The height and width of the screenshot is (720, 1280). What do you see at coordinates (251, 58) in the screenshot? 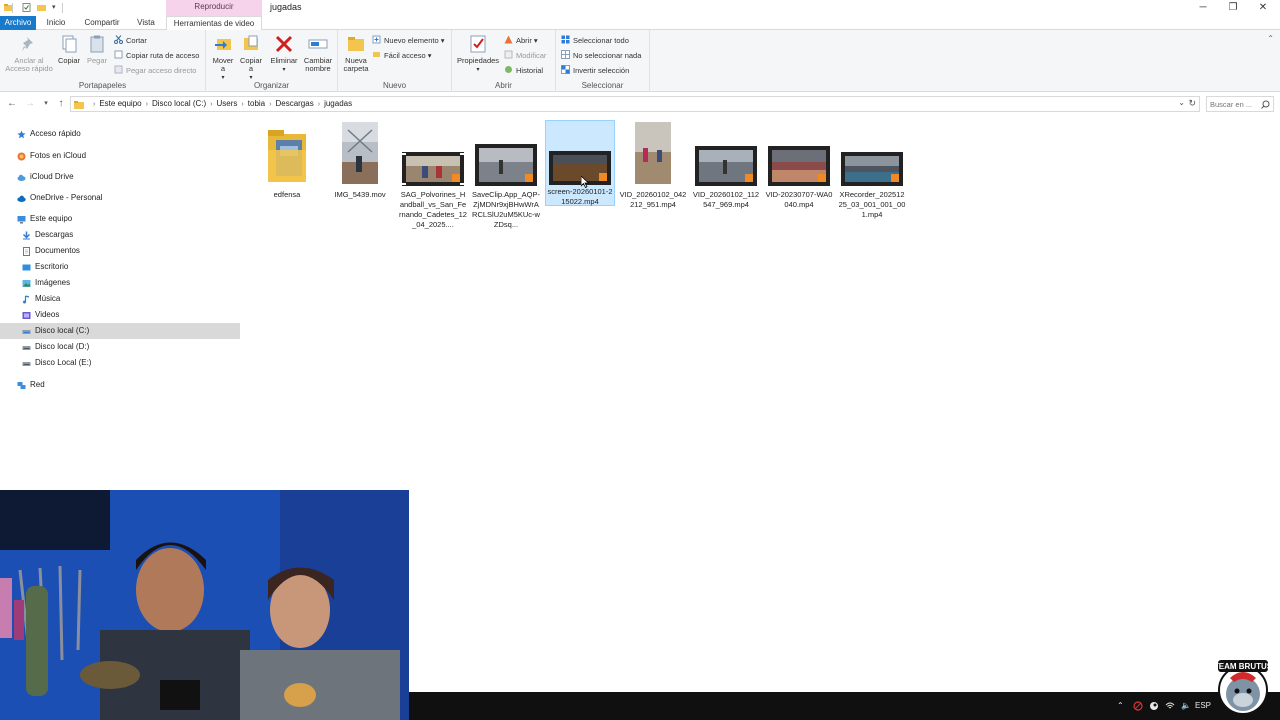
I see `copy-to-button: Copiar a ▾` at bounding box center [251, 58].